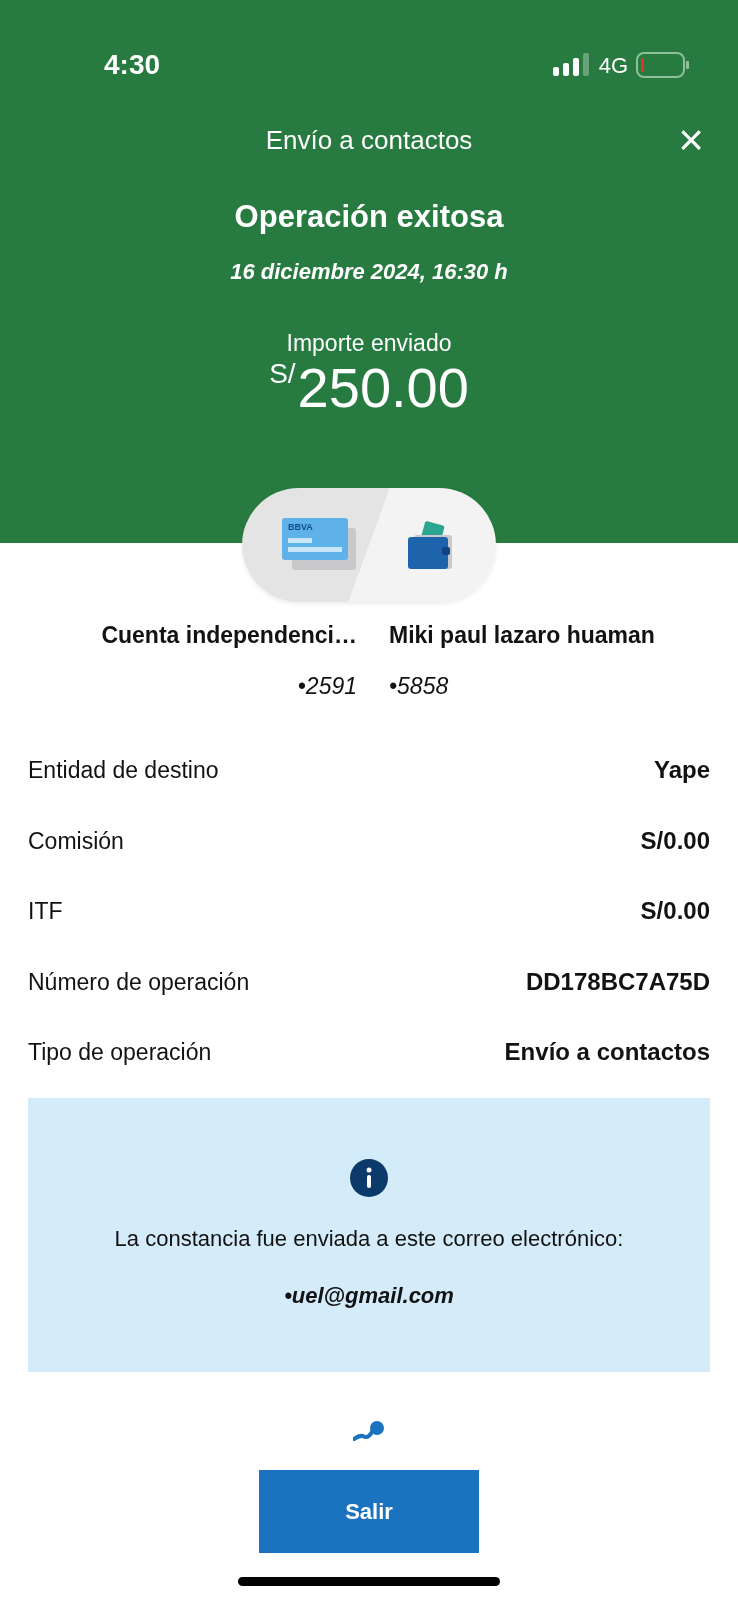 This screenshot has width=738, height=1600. I want to click on detail-value: DD178BC7A75D, so click(617, 981).